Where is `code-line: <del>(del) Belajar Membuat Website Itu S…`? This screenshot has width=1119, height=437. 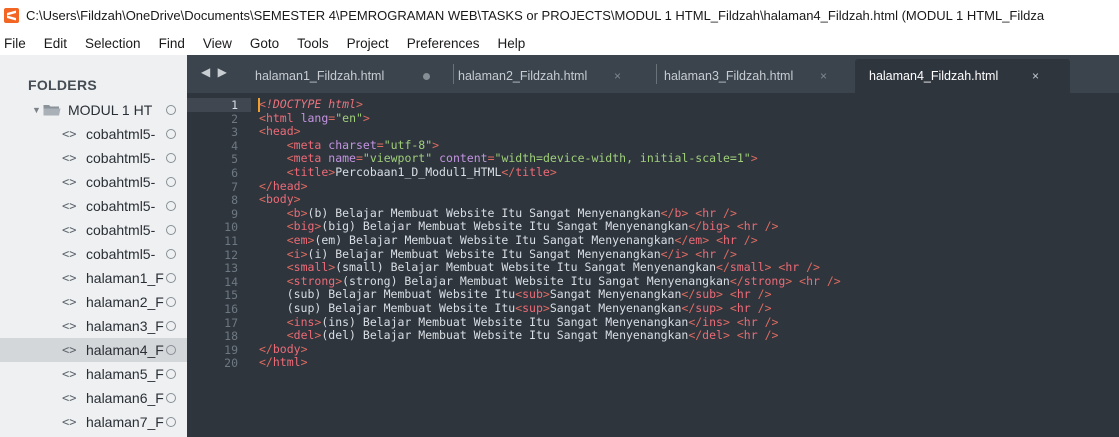
code-line: <del>(del) Belajar Membuat Website Itu S… is located at coordinates (519, 335).